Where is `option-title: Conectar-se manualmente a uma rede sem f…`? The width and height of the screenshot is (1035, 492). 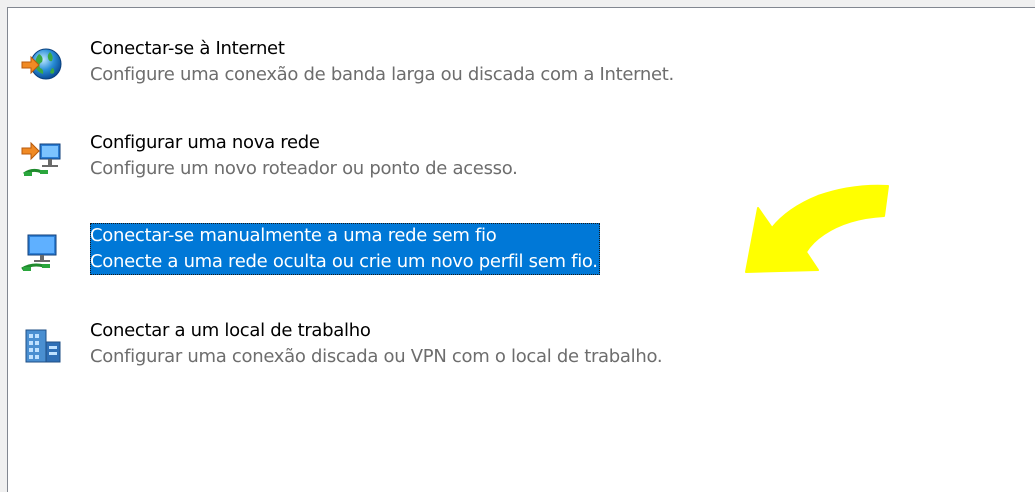 option-title: Conectar-se manualmente a uma rede sem f… is located at coordinates (293, 235).